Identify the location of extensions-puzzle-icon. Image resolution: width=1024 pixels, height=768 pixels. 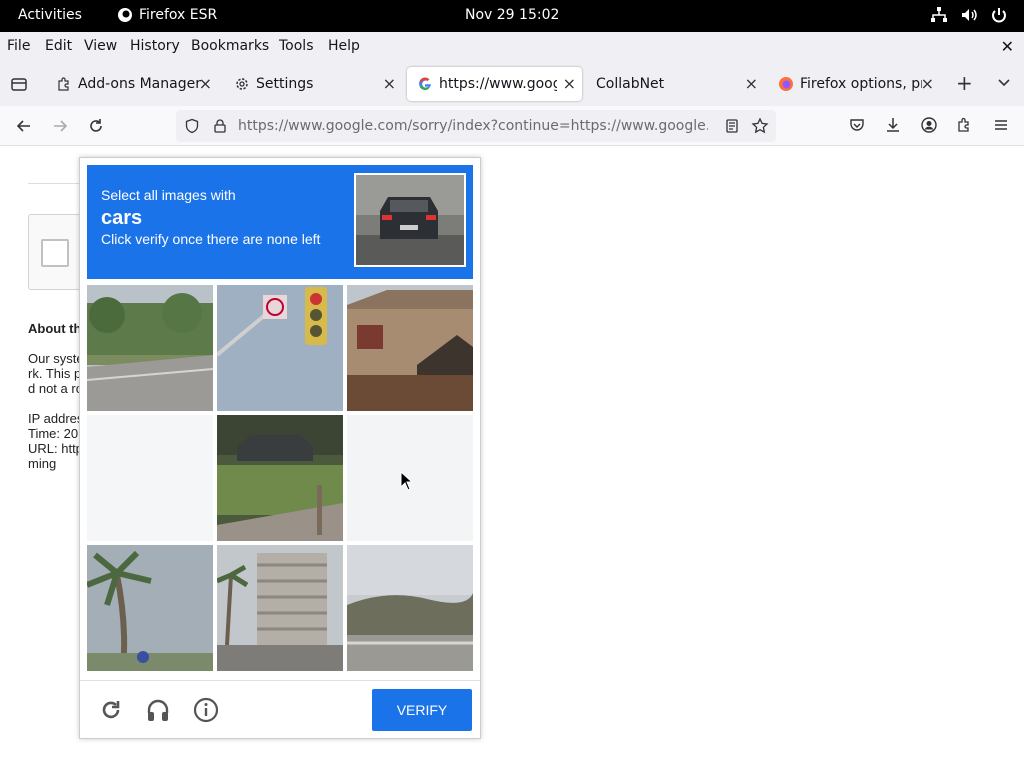
(965, 127).